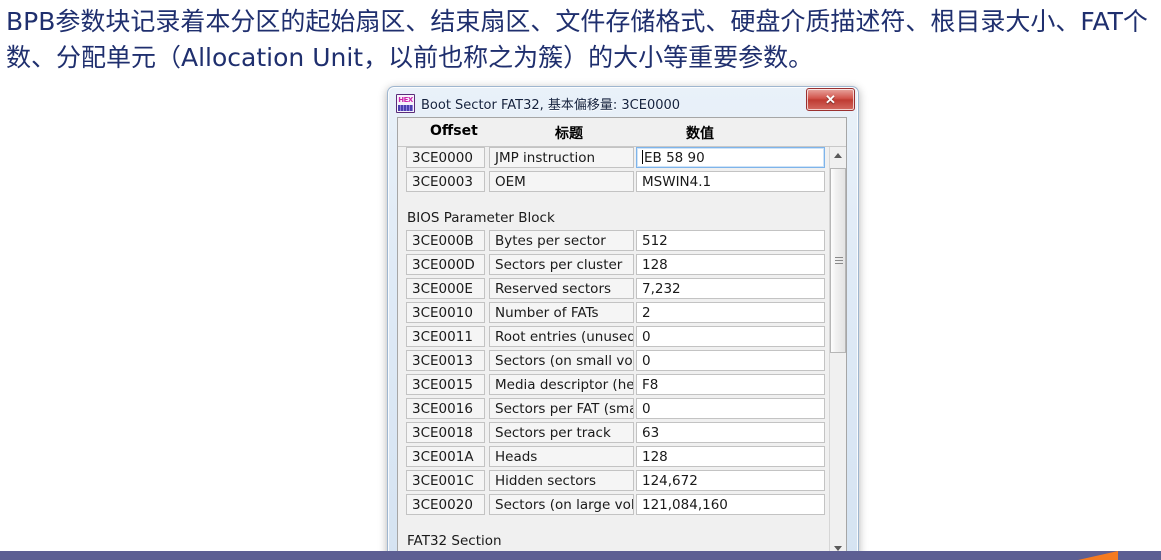 Image resolution: width=1161 pixels, height=560 pixels. What do you see at coordinates (445, 384) in the screenshot?
I see `cell-offset: 3CE0015` at bounding box center [445, 384].